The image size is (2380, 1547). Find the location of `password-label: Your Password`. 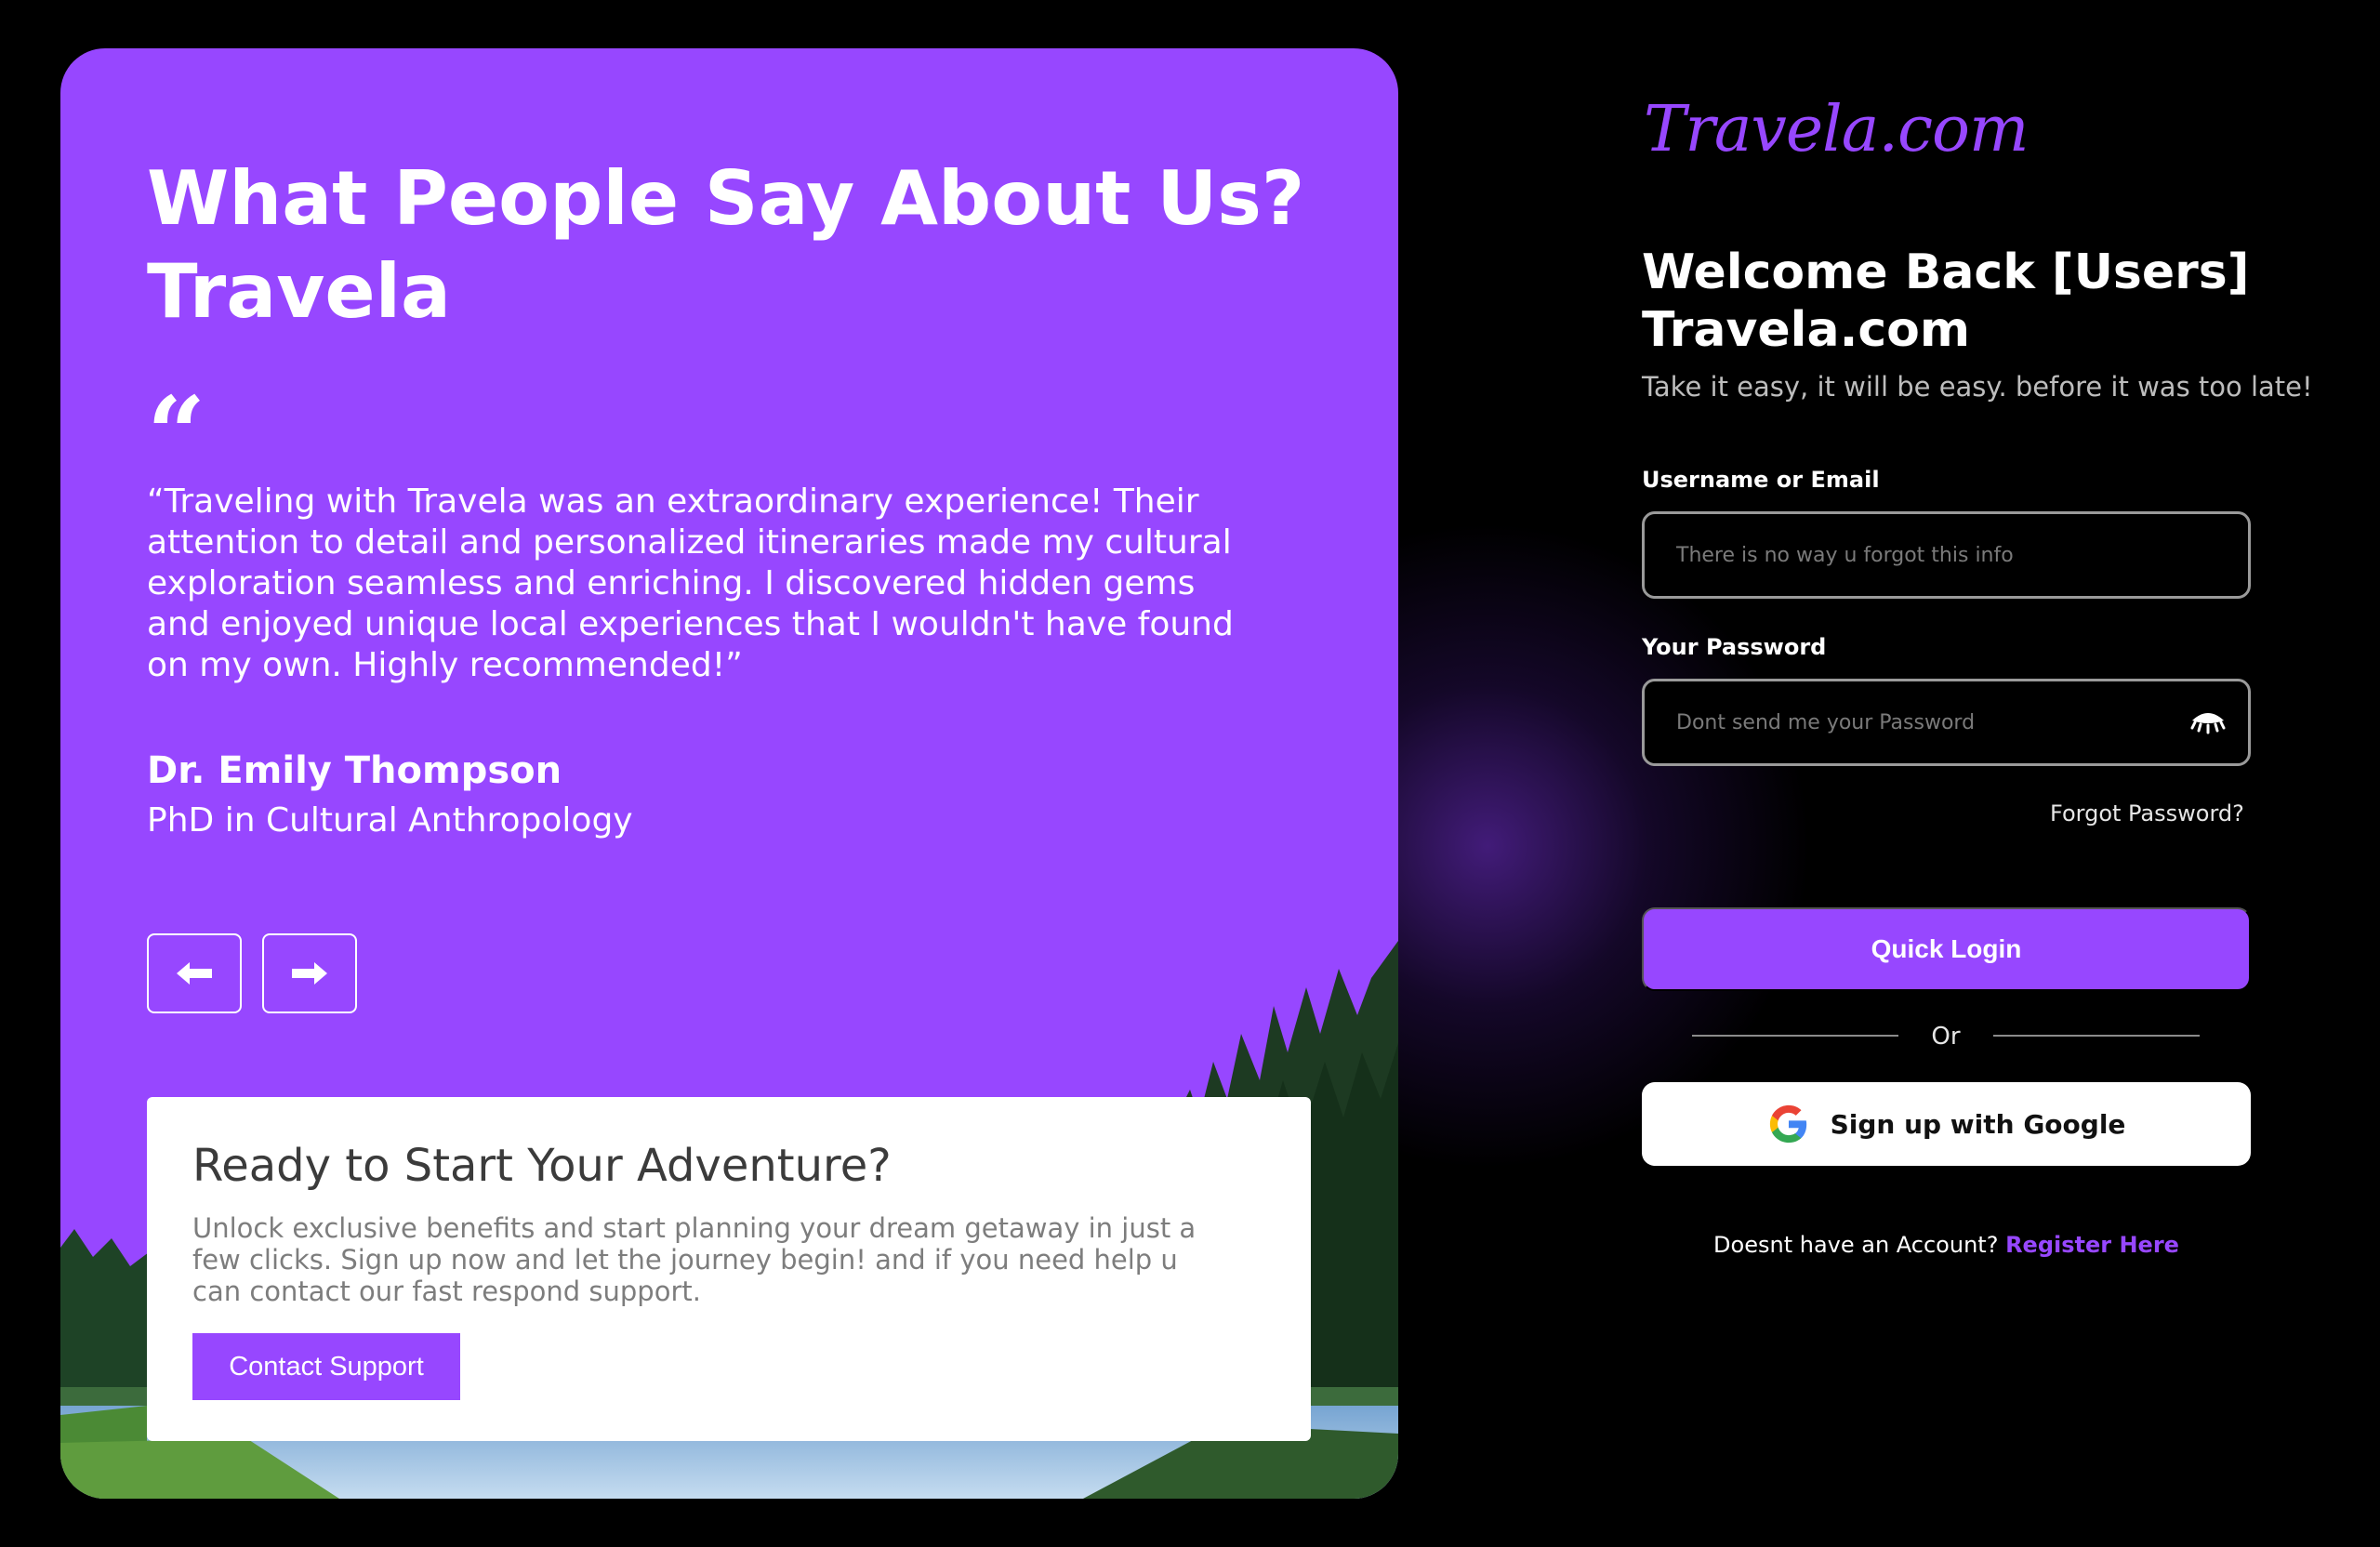

password-label: Your Password is located at coordinates (1734, 647).